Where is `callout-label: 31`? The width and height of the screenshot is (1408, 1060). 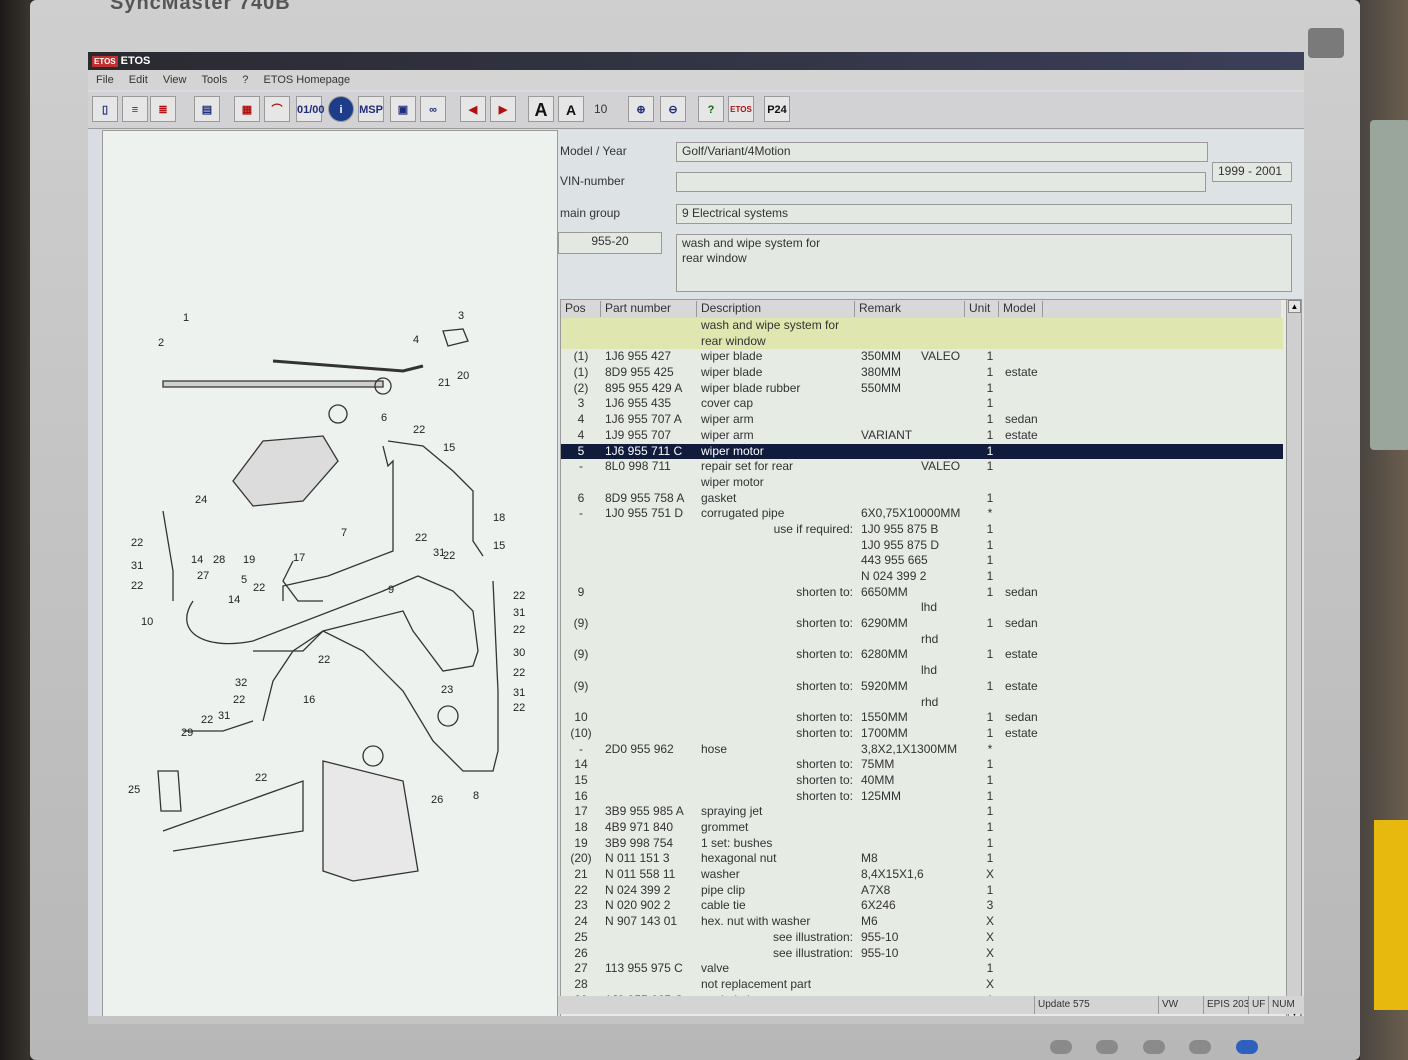 callout-label: 31 is located at coordinates (519, 693).